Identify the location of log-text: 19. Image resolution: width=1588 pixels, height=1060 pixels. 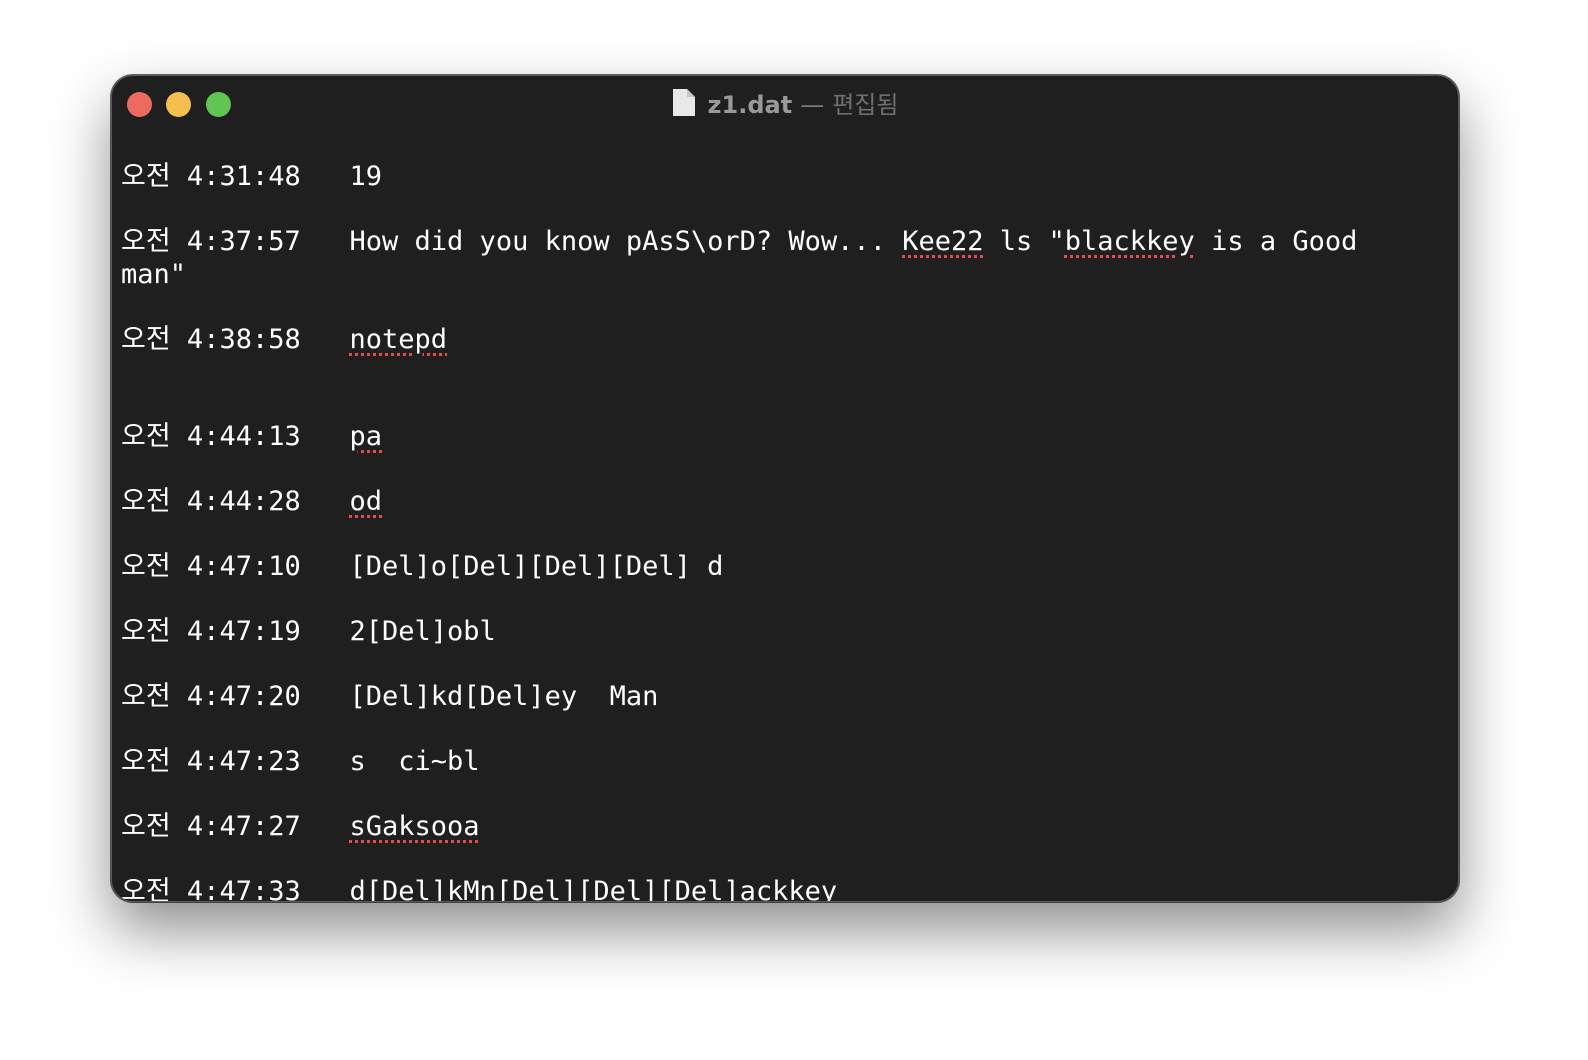
(366, 176).